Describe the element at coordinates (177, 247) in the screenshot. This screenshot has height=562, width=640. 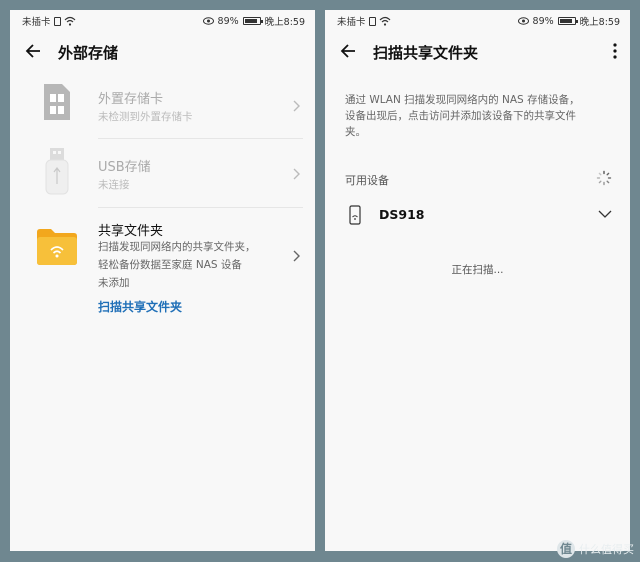
I see `shared-folder-desc-line-1: 扫描发现同网络内的共享文件夹，` at that location.